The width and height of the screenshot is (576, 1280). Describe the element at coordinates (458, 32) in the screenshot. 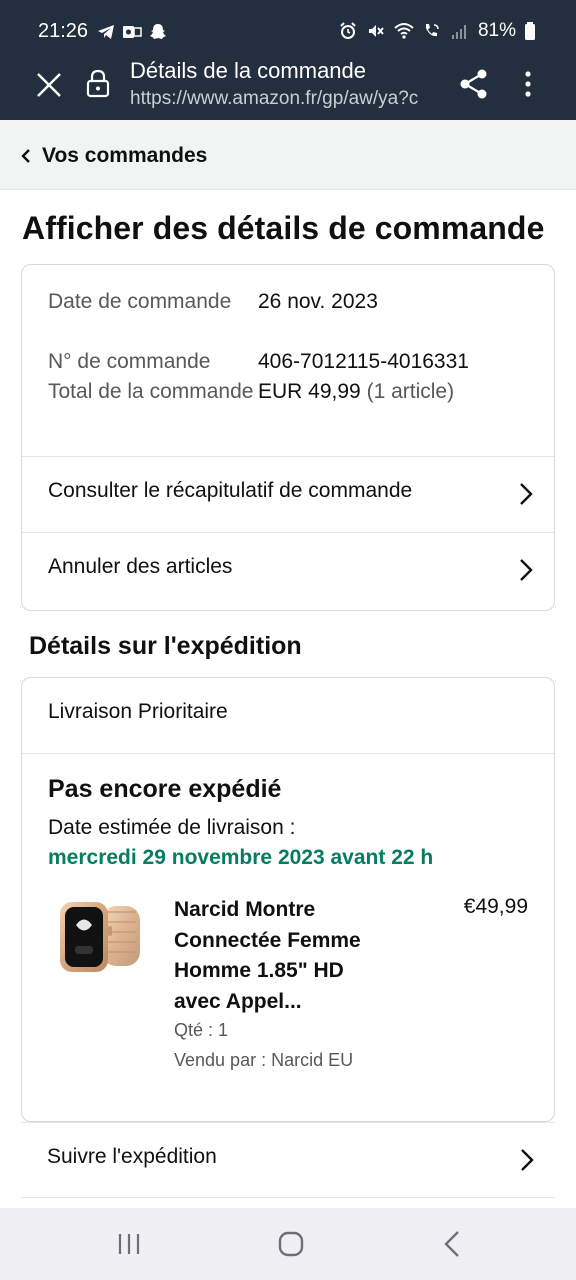

I see `signal-icon` at that location.